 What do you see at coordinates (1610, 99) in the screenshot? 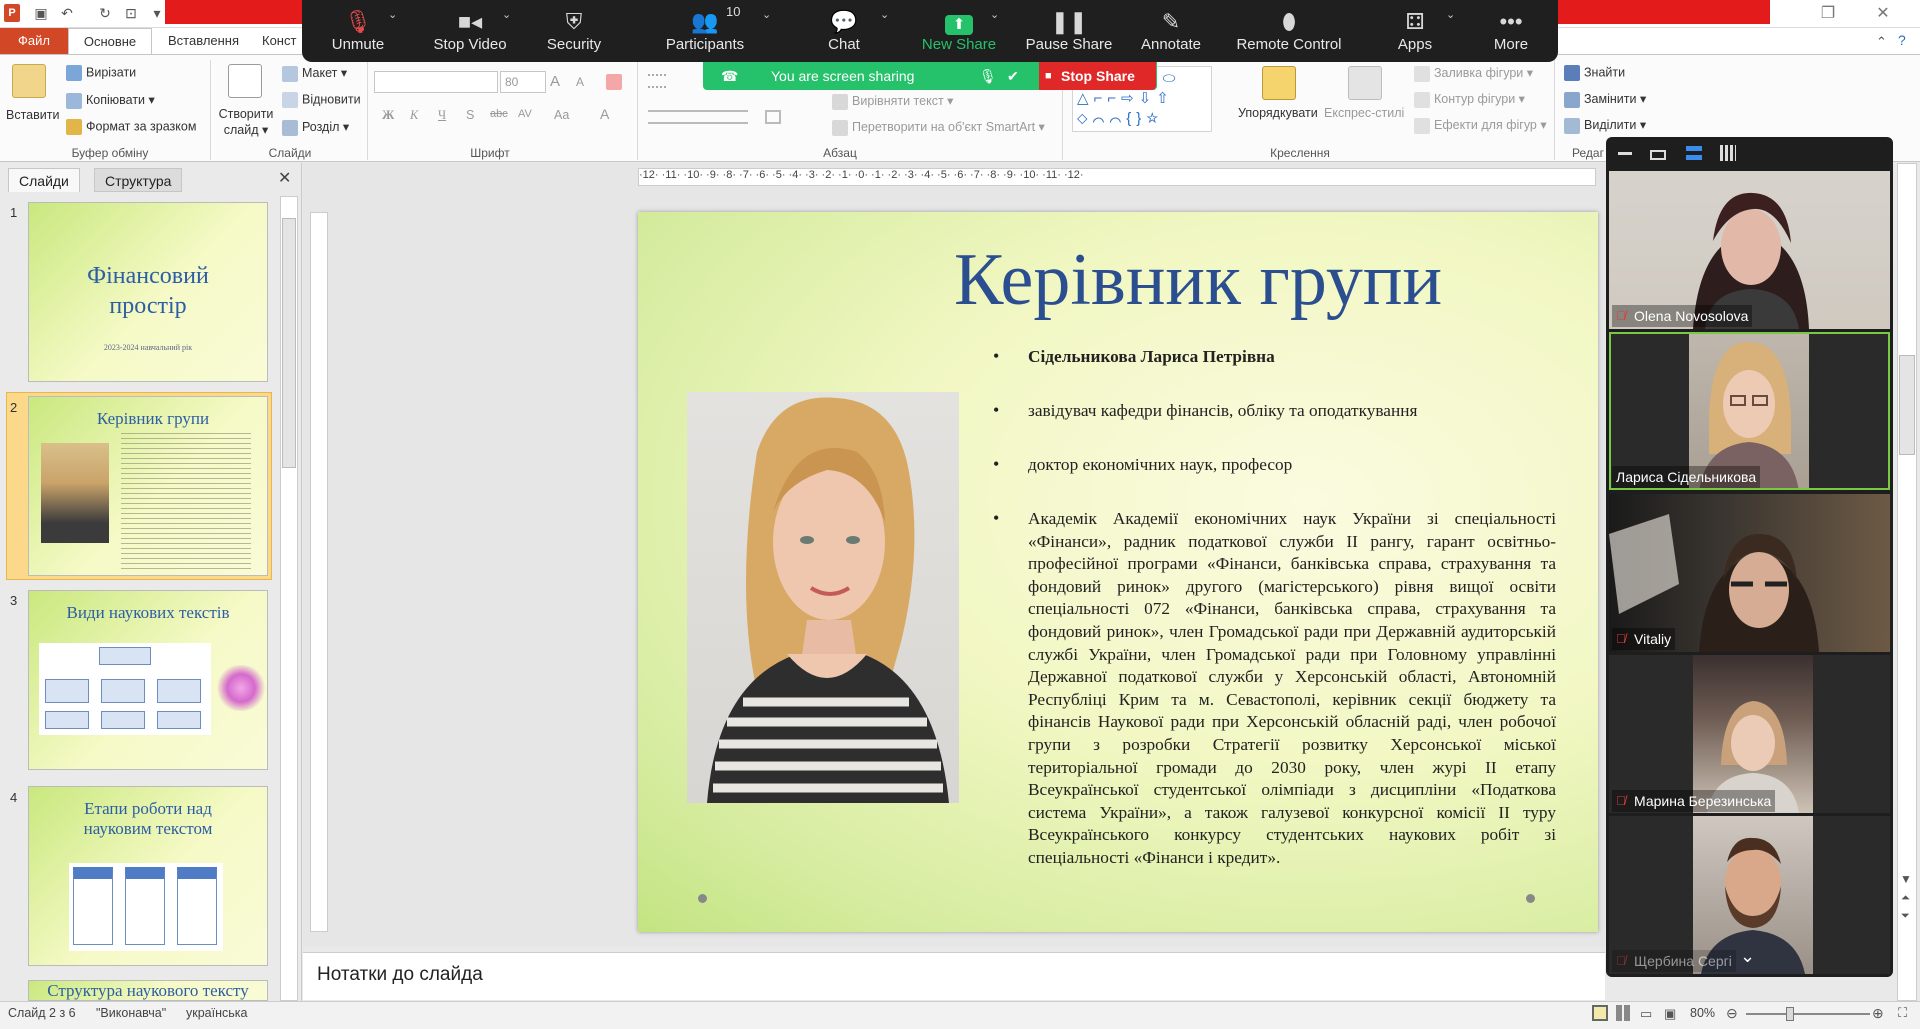
I see `replace-button: Замінити` at bounding box center [1610, 99].